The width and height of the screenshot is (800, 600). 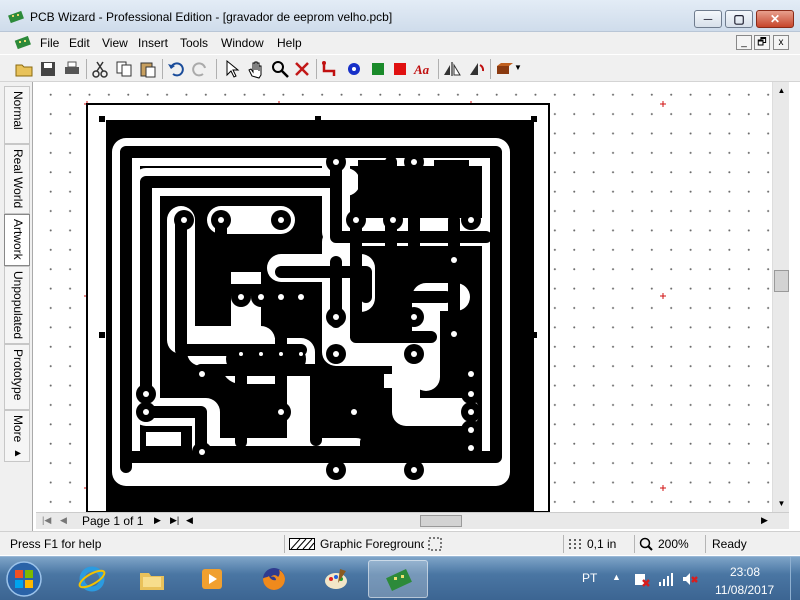 What do you see at coordinates (745, 572) in the screenshot?
I see `clock-time: 23:08` at bounding box center [745, 572].